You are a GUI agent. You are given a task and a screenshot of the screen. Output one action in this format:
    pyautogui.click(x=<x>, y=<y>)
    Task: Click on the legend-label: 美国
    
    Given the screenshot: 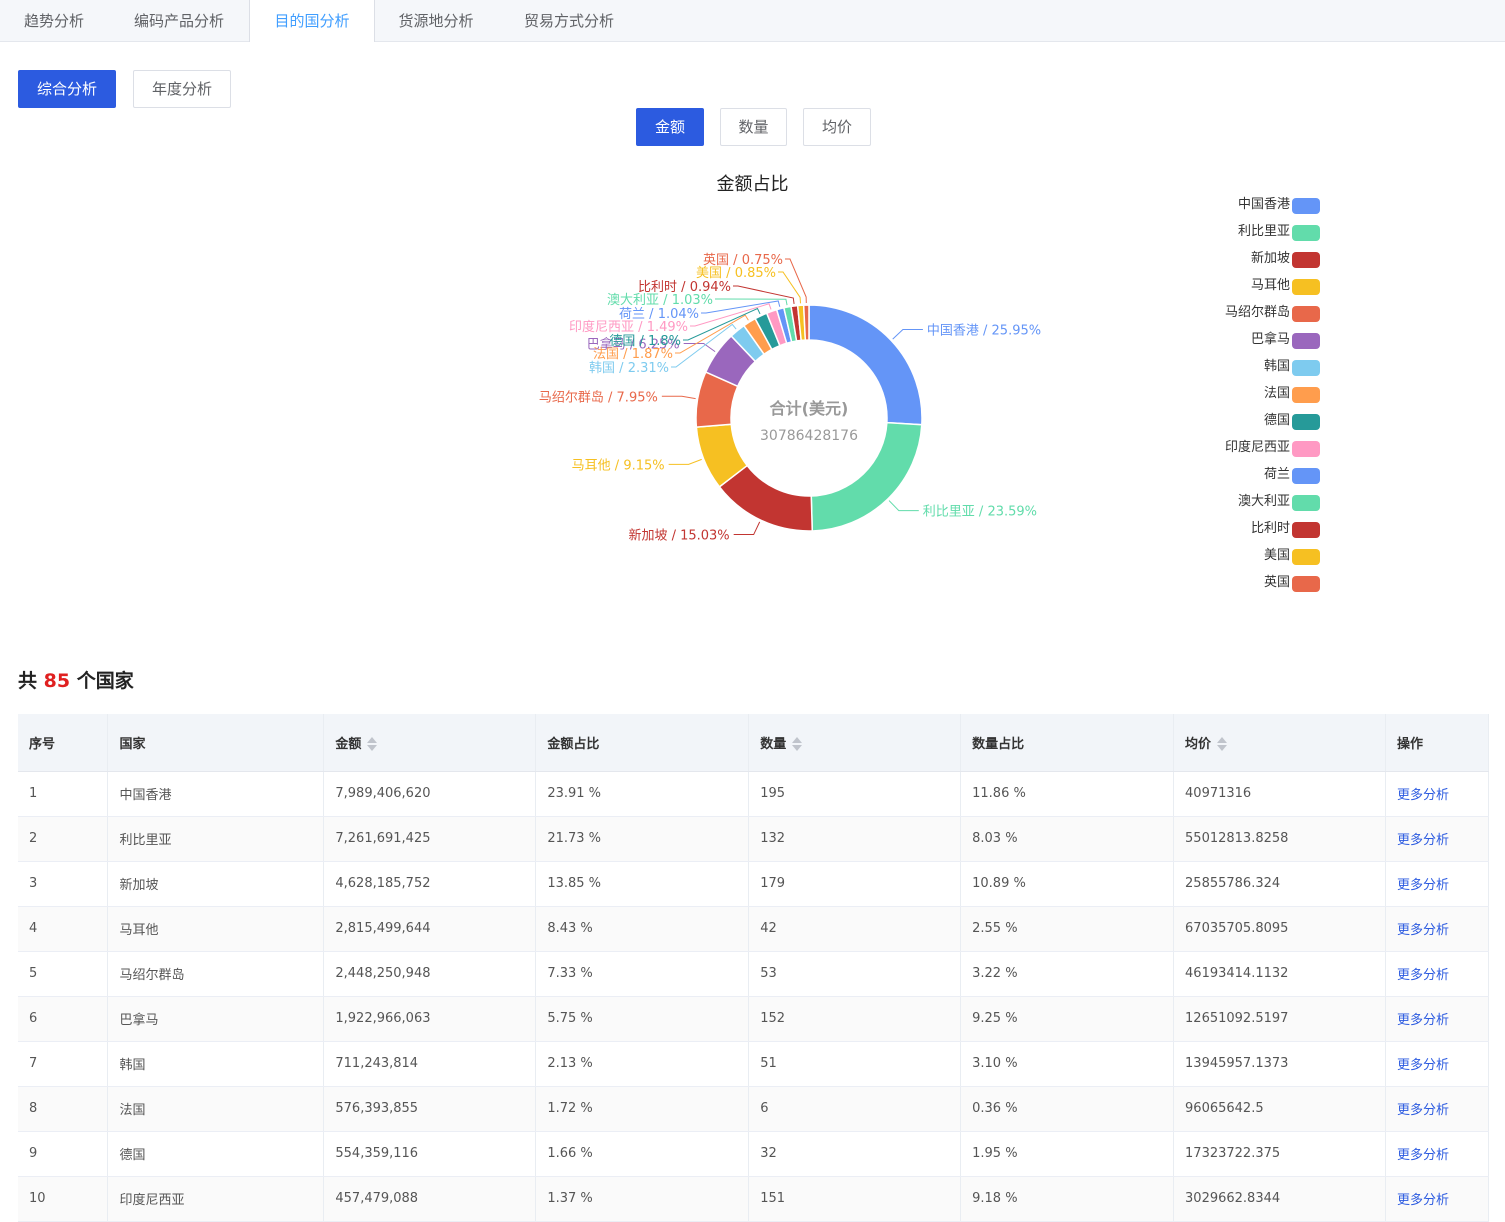 What is the action you would take?
    pyautogui.click(x=1276, y=555)
    